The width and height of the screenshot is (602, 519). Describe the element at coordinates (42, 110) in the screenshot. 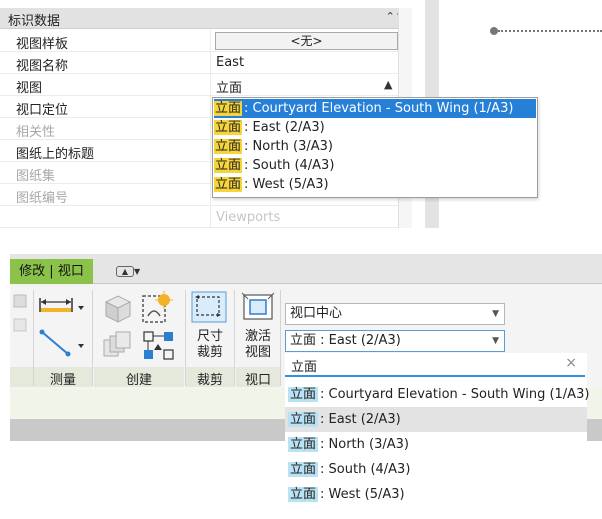

I see `prop-label: 视口定位` at that location.